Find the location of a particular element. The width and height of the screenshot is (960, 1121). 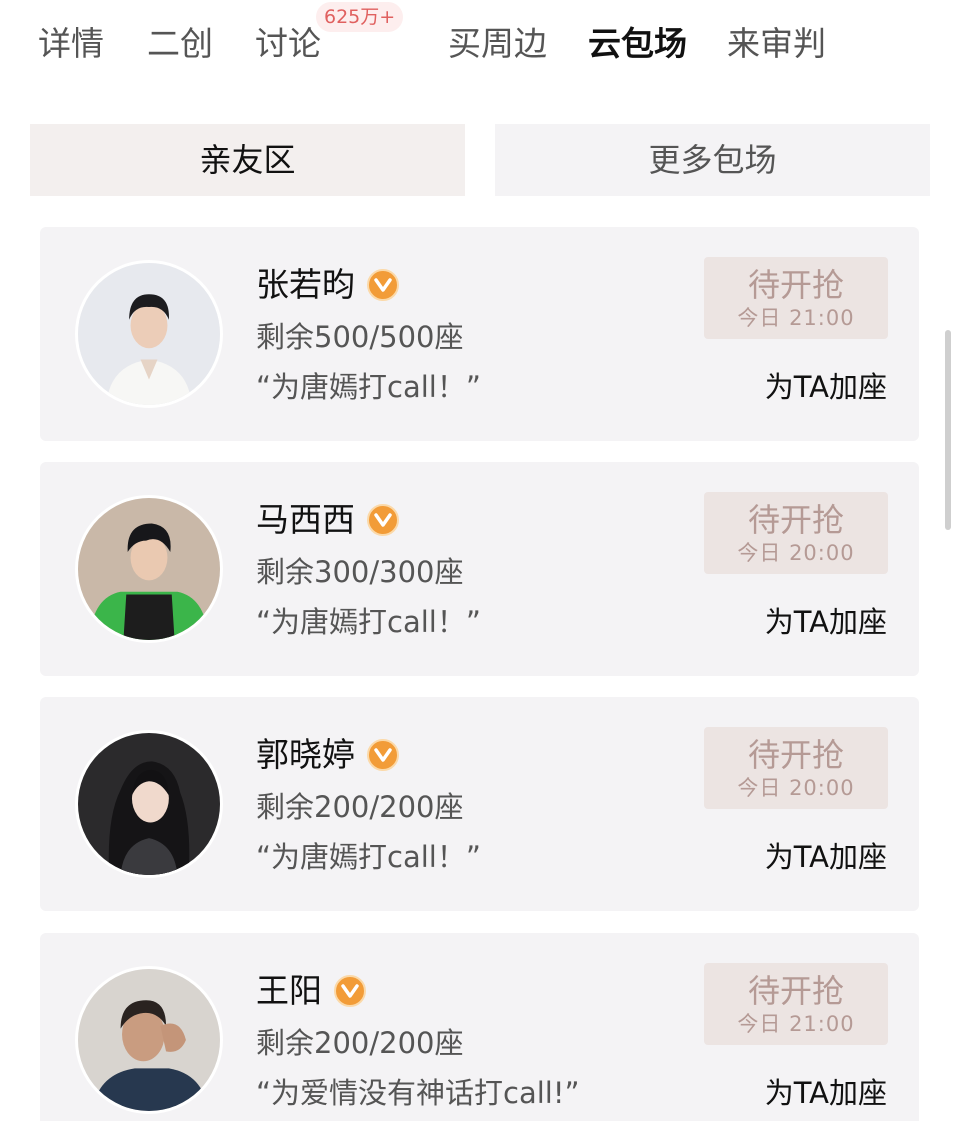

seat-count: 剩余500/500座 is located at coordinates (360, 337).